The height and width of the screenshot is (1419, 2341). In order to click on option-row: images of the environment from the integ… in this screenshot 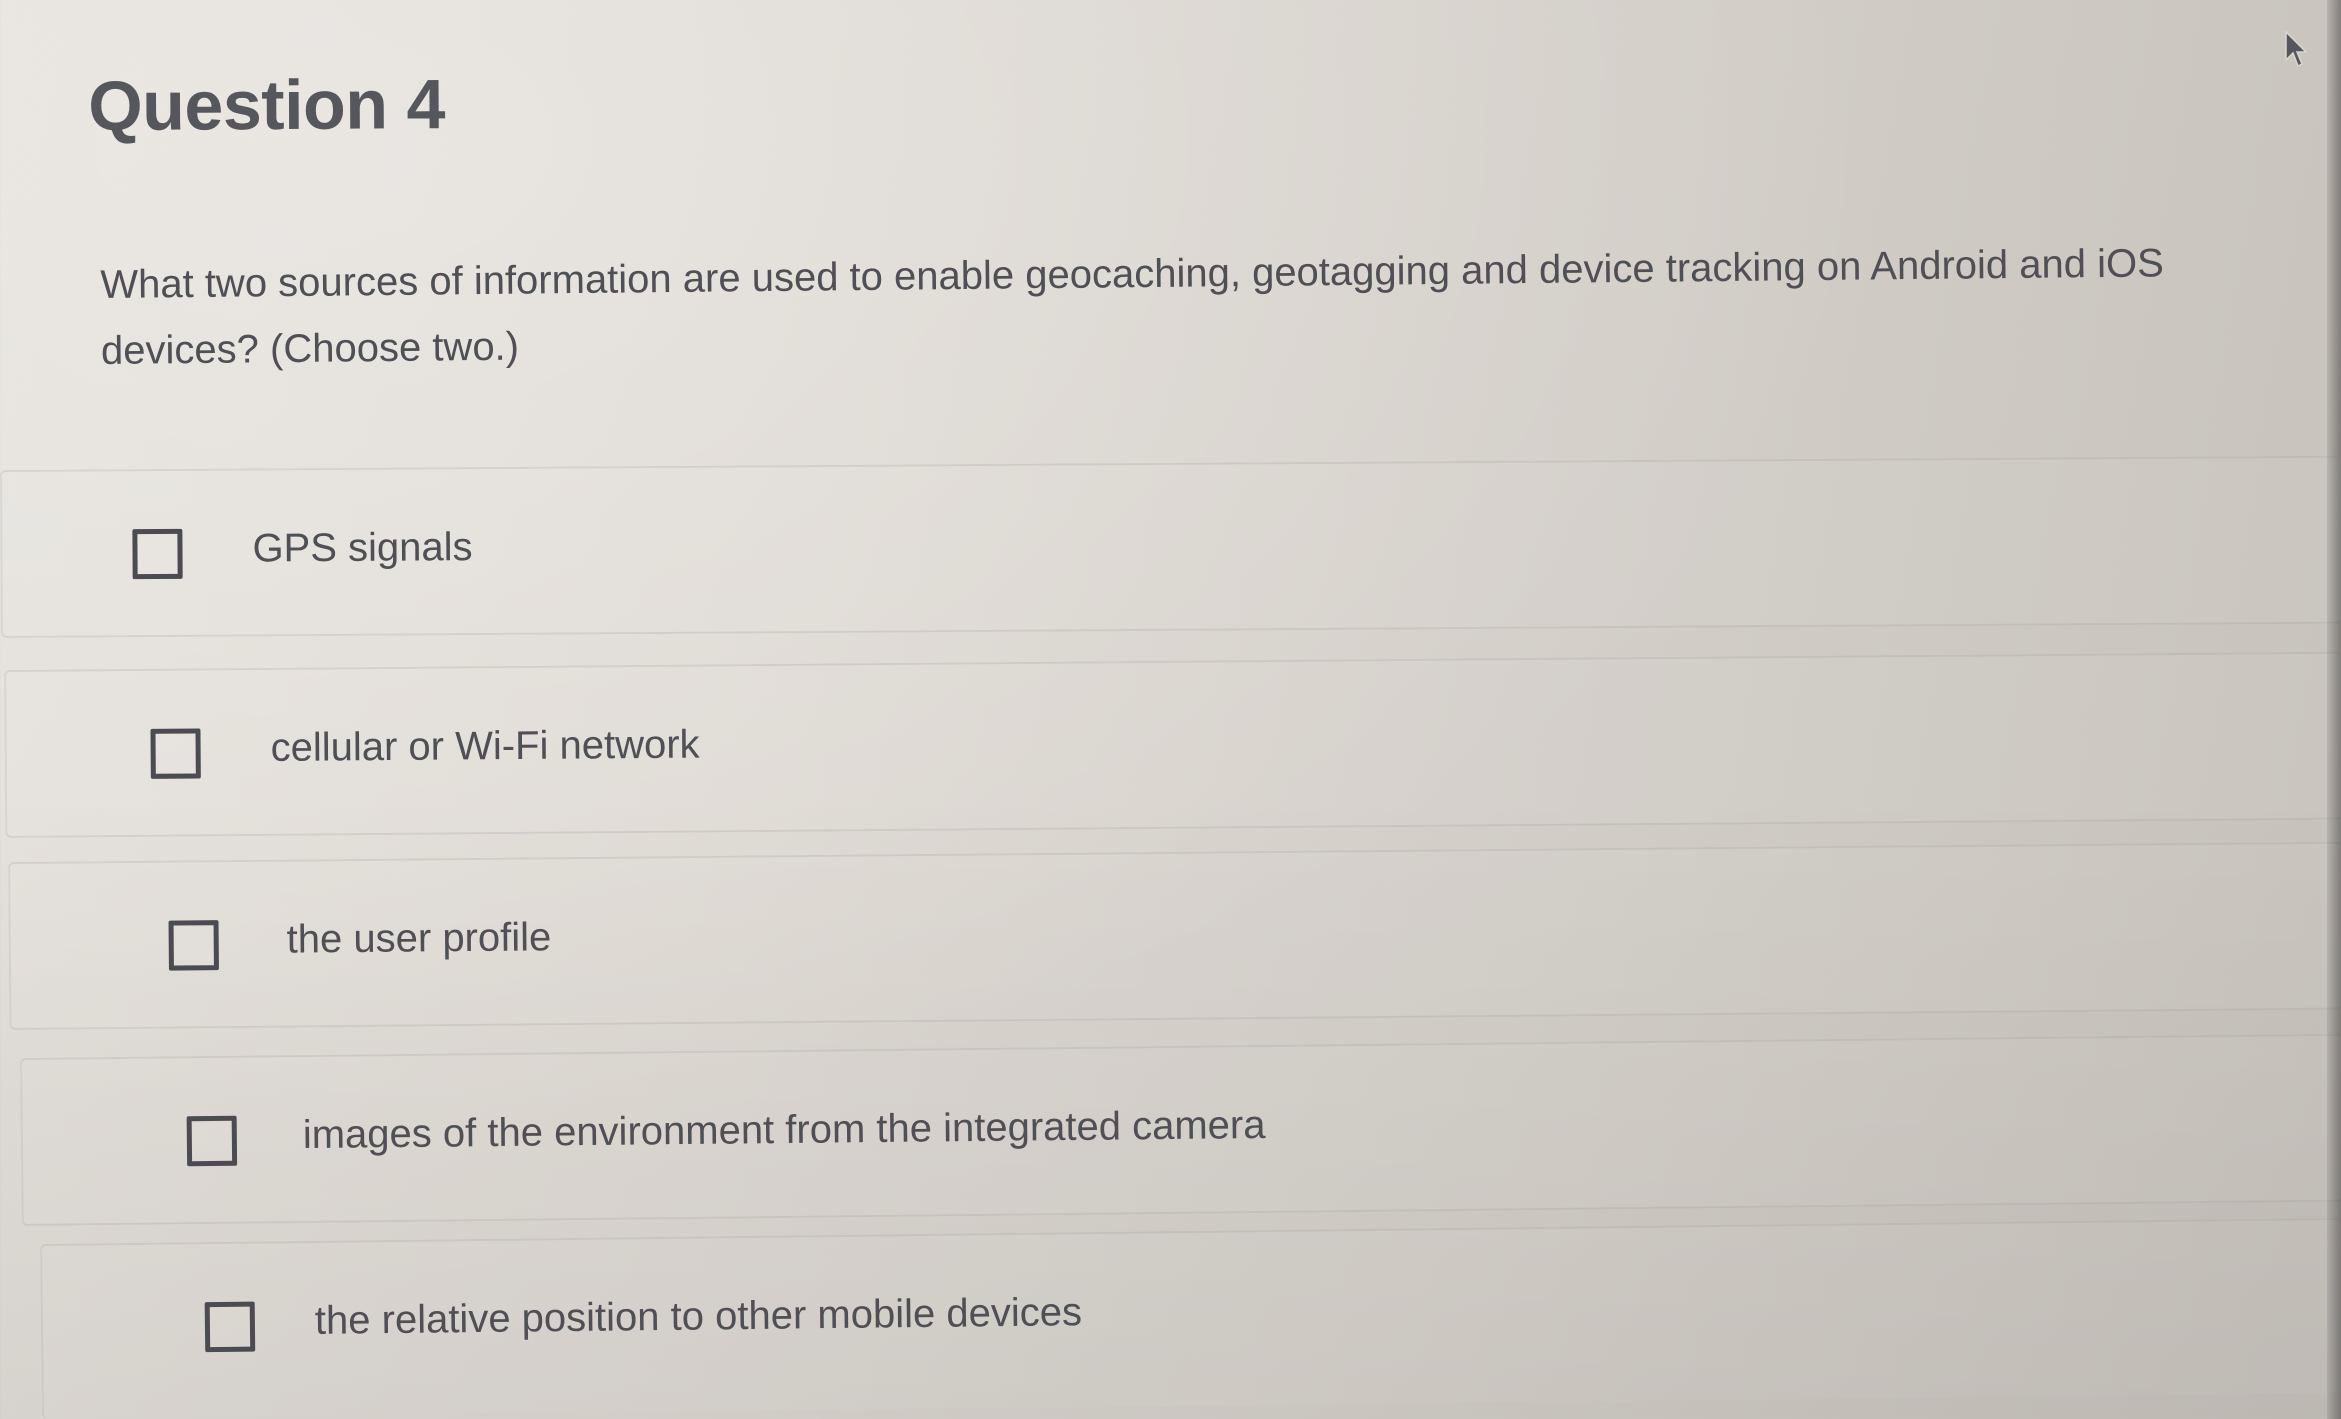, I will do `click(1180, 1129)`.